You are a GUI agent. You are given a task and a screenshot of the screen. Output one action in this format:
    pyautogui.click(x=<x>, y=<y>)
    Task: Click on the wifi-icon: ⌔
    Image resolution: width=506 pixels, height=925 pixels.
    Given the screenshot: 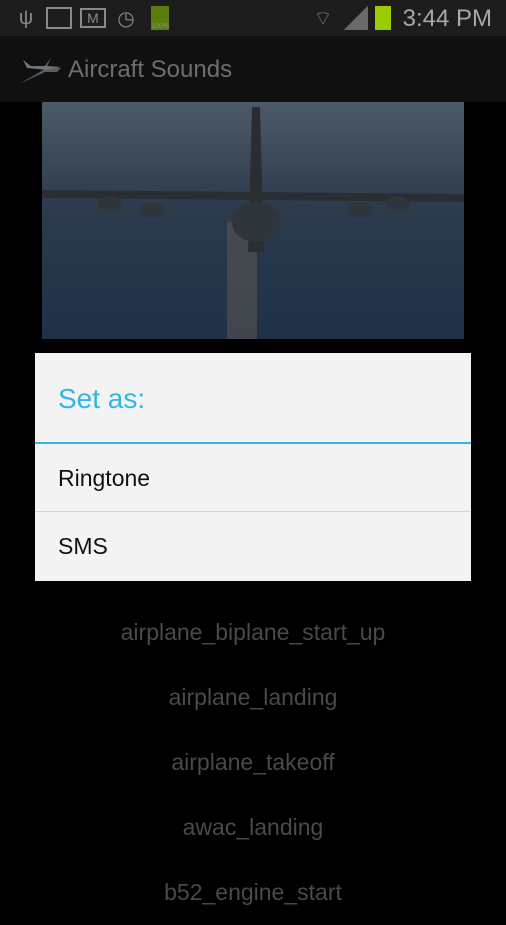 What is the action you would take?
    pyautogui.click(x=323, y=18)
    